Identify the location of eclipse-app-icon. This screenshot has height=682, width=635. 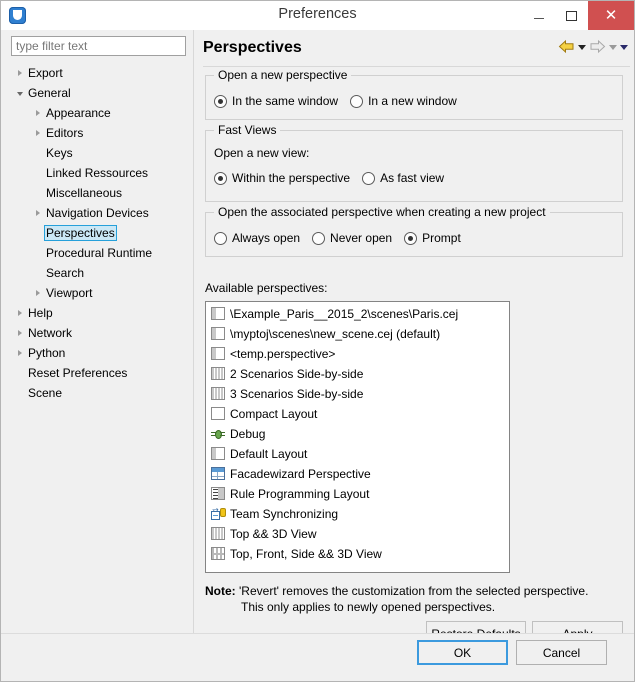
(18, 16).